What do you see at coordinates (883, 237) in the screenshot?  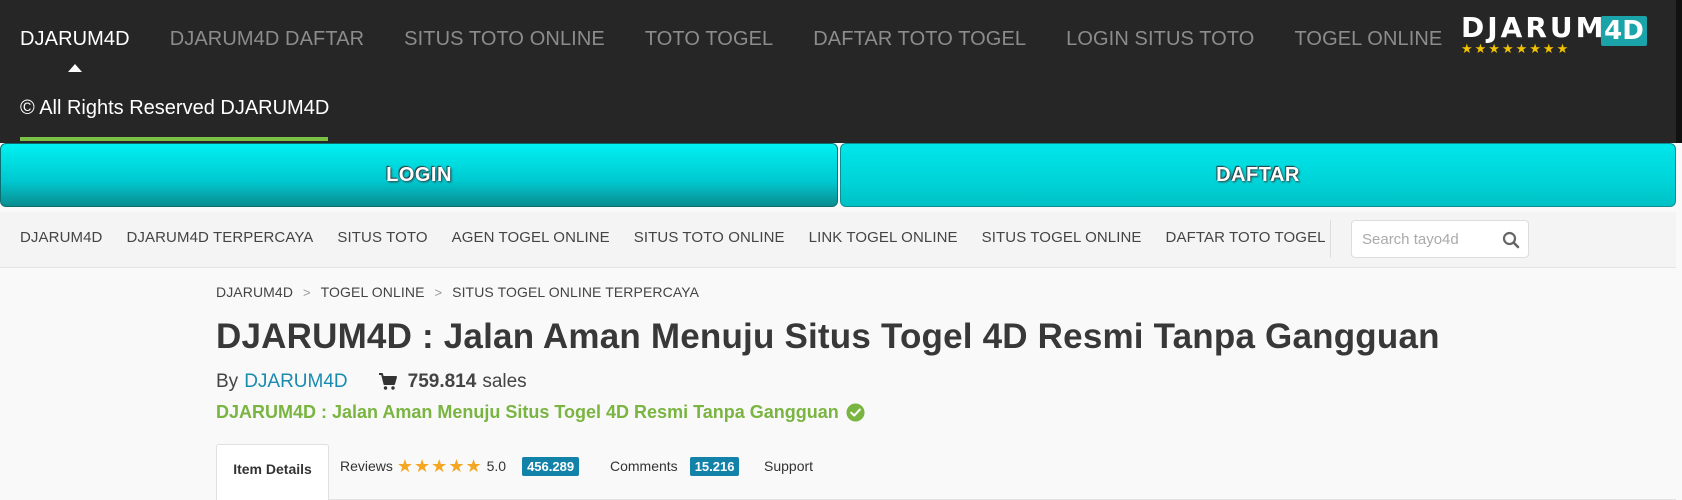 I see `subnav-item-link-togel-online: LINK TOGEL ONLINE` at bounding box center [883, 237].